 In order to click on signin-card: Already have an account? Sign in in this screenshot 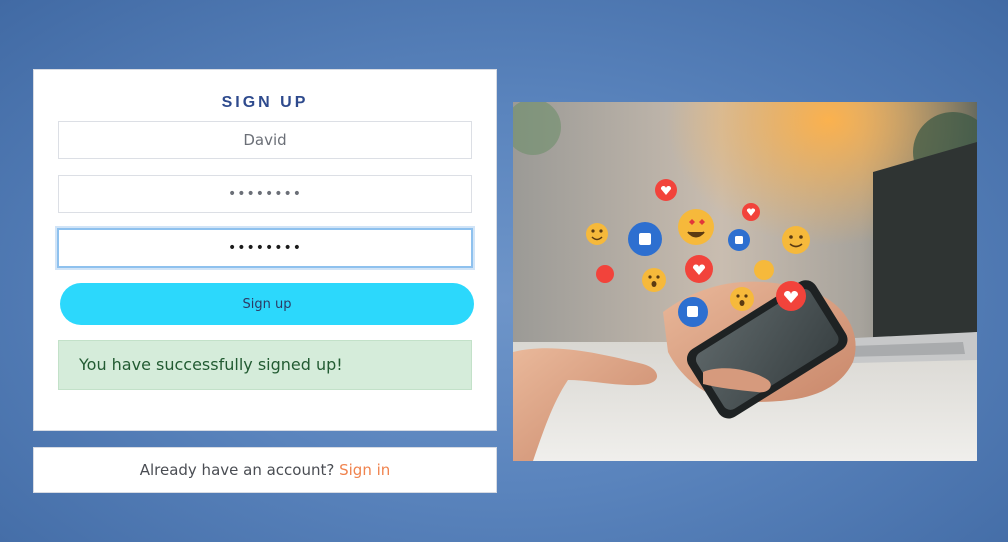, I will do `click(265, 470)`.